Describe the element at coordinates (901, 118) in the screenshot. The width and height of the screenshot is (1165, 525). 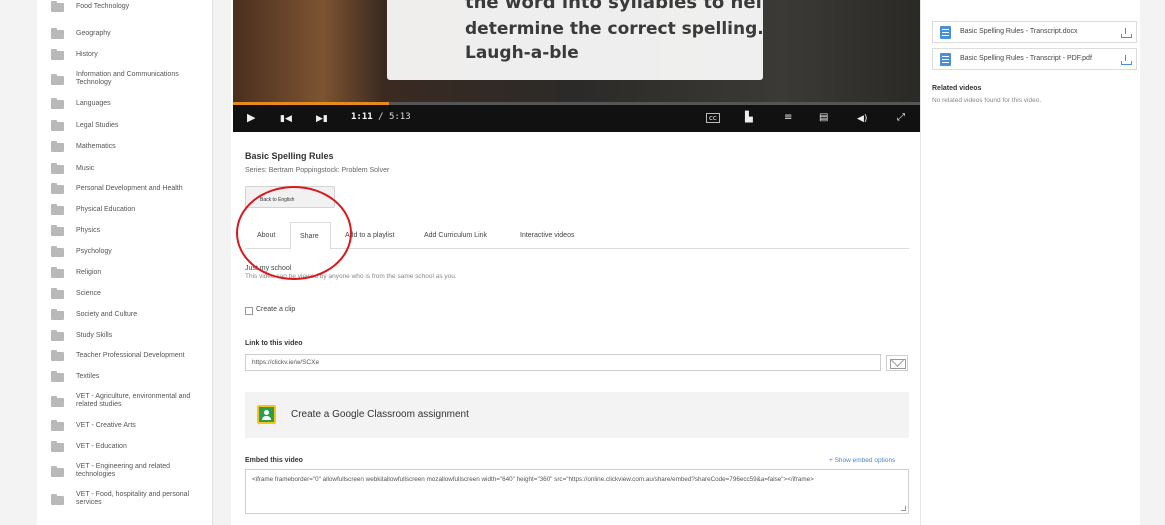
I see `fullscreen-icon: ⤢` at that location.